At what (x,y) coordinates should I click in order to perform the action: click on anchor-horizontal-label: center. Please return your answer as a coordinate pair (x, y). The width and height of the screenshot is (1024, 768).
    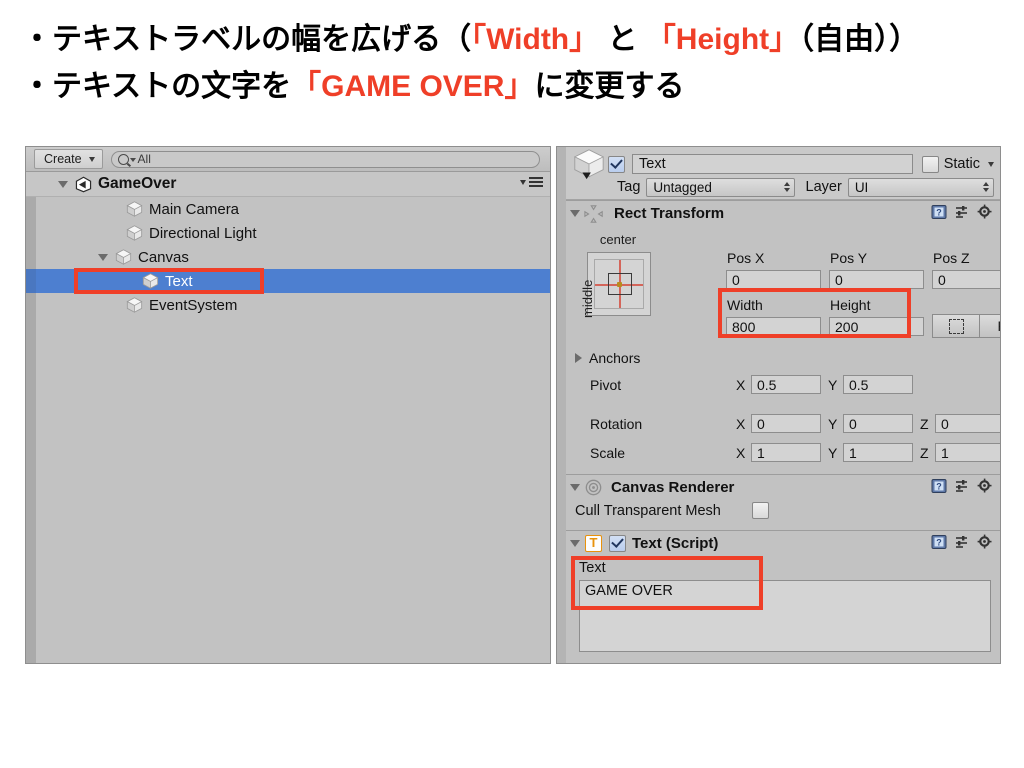
    Looking at the image, I should click on (618, 239).